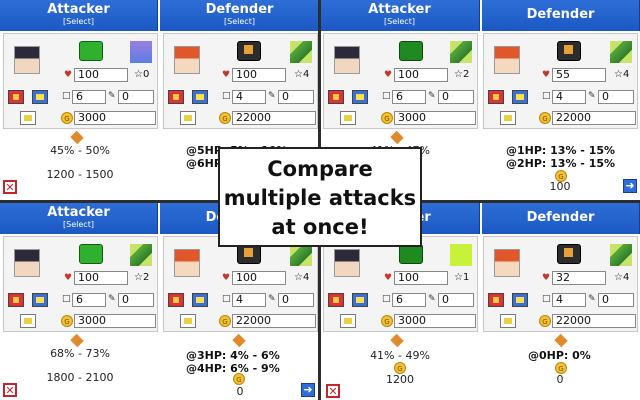 This screenshot has height=400, width=640. What do you see at coordinates (240, 15) in the screenshot?
I see `defender-header: Defender [Select]` at bounding box center [240, 15].